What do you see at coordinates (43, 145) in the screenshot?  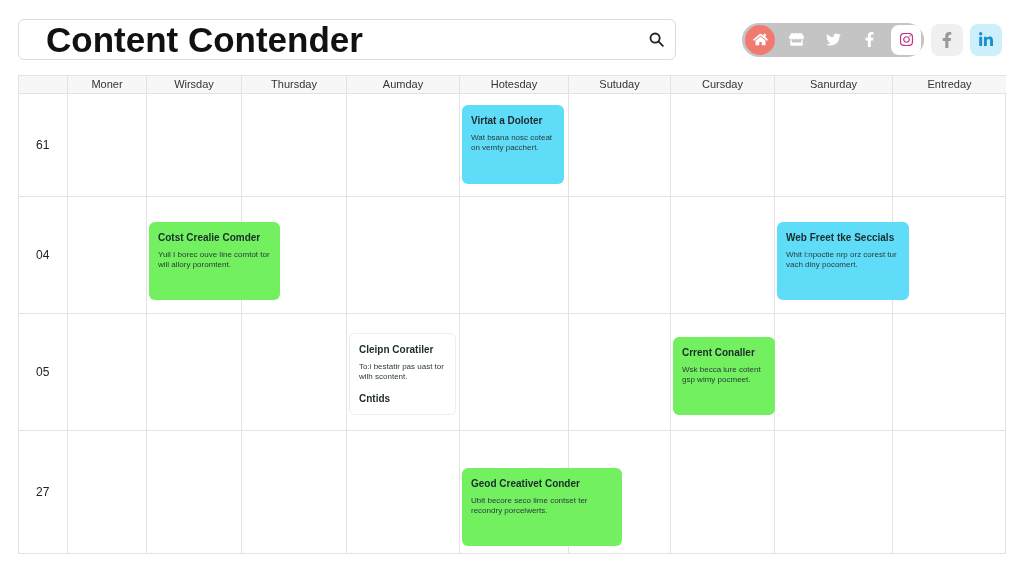 I see `row-label: 61` at bounding box center [43, 145].